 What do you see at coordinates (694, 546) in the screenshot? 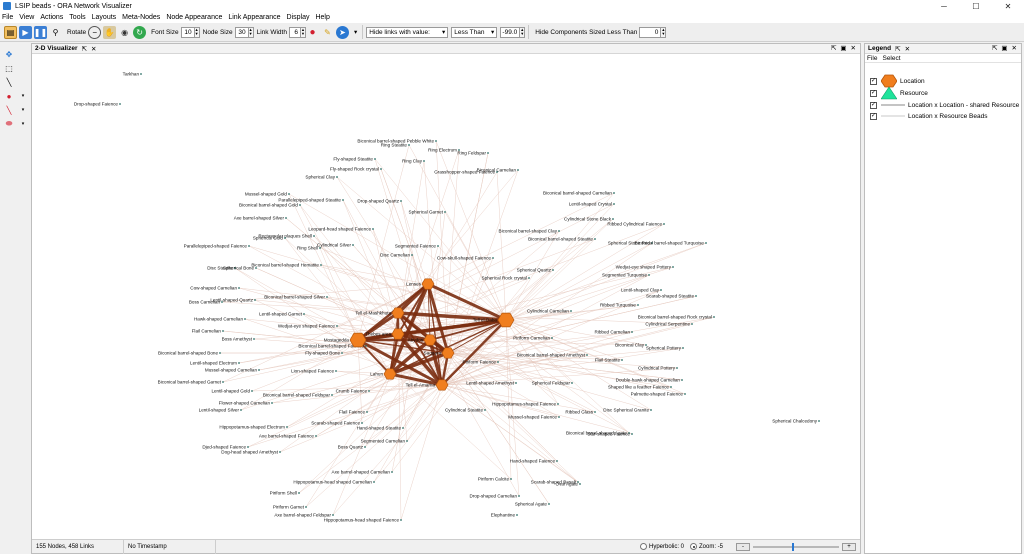
I see `zoom-radio` at bounding box center [694, 546].